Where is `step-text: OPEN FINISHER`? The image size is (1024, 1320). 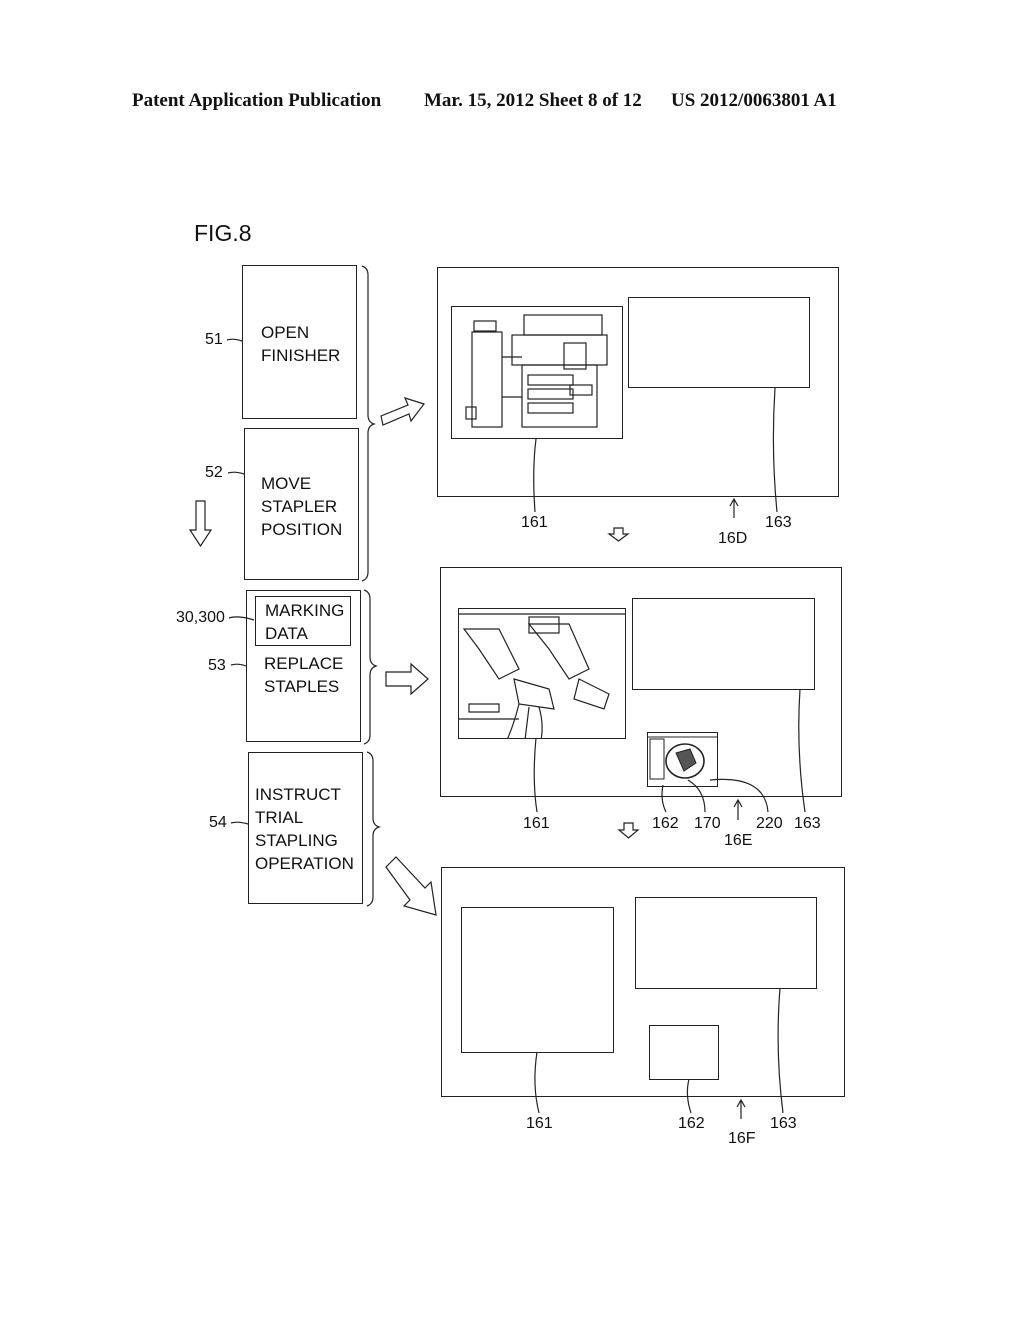 step-text: OPEN FINISHER is located at coordinates (301, 344).